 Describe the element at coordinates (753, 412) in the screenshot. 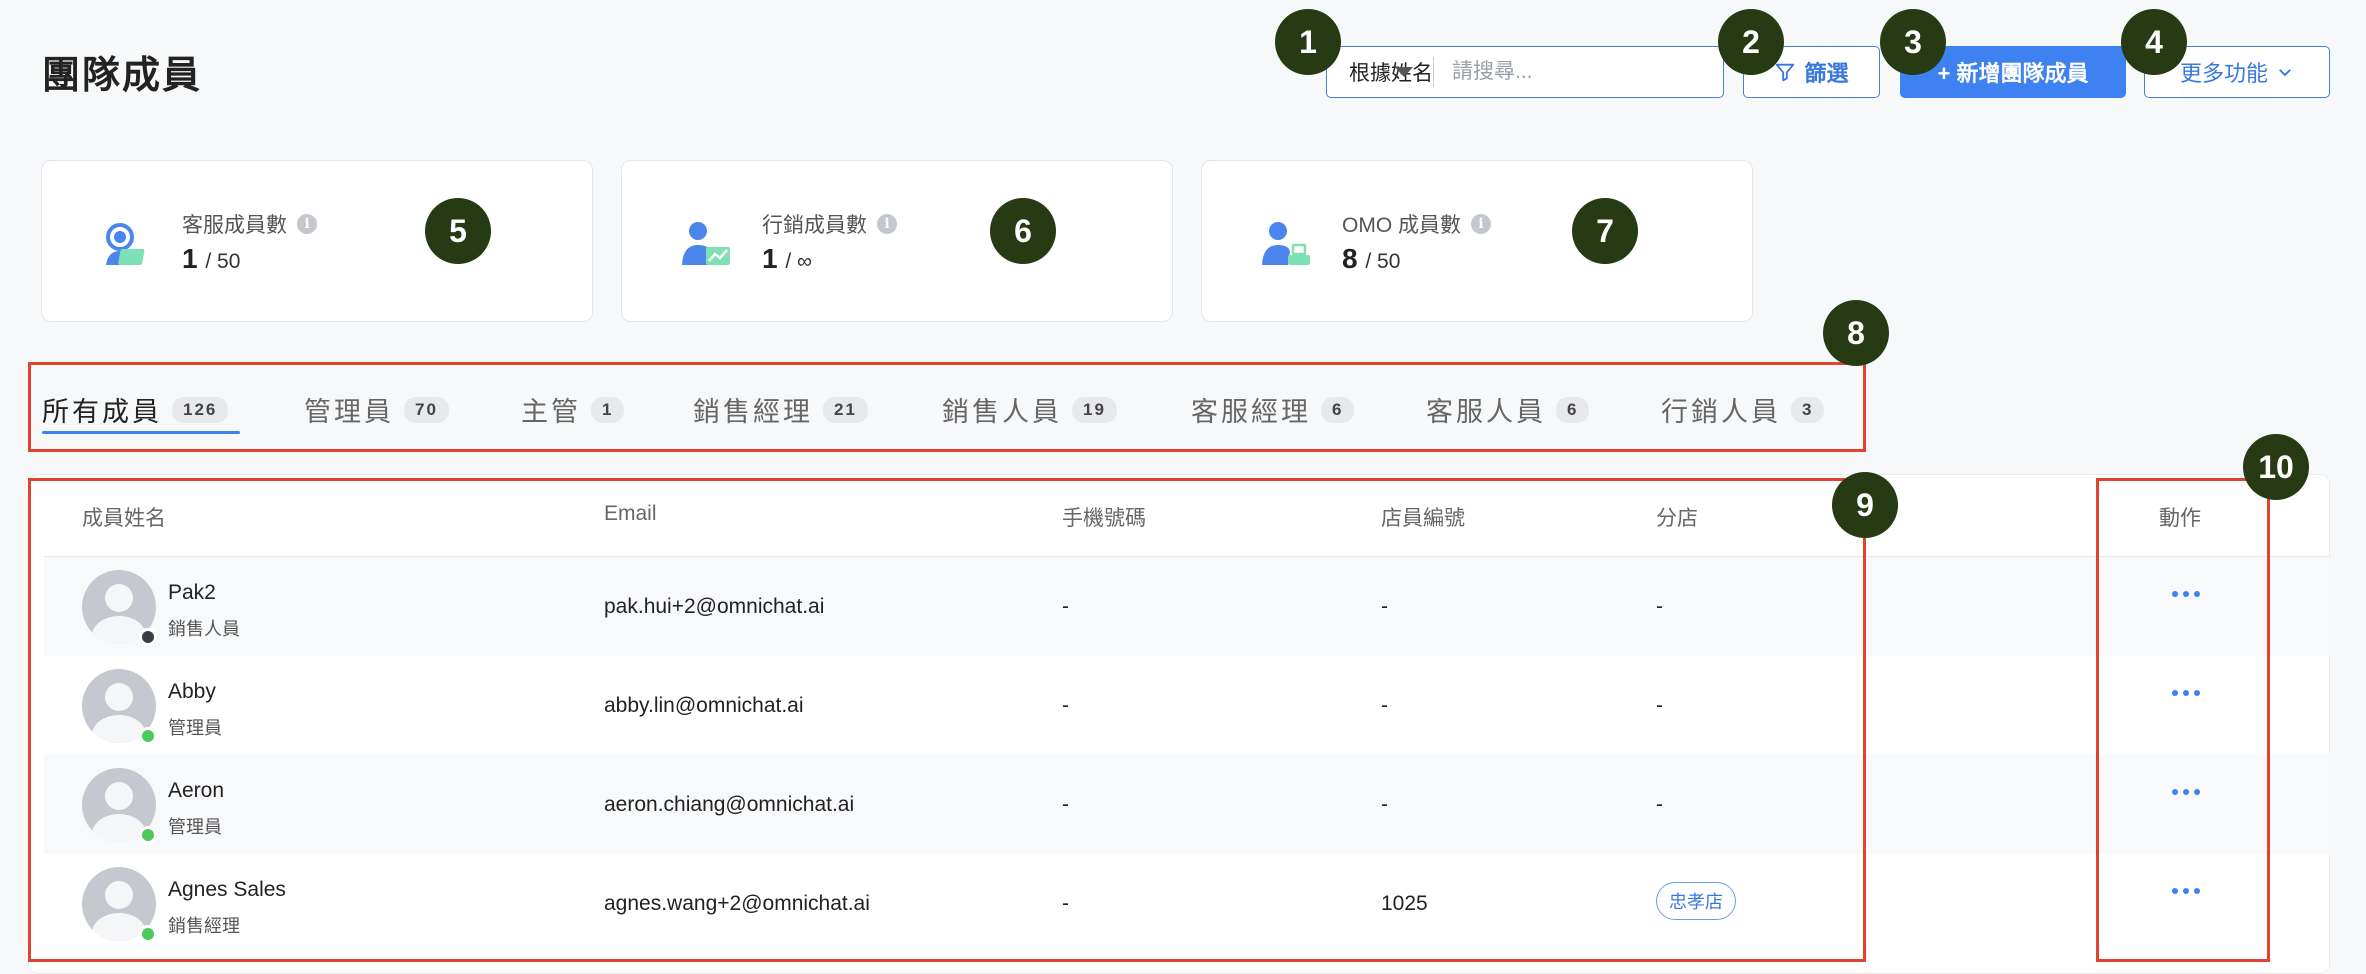

I see `tab-label: 銷售經理` at that location.